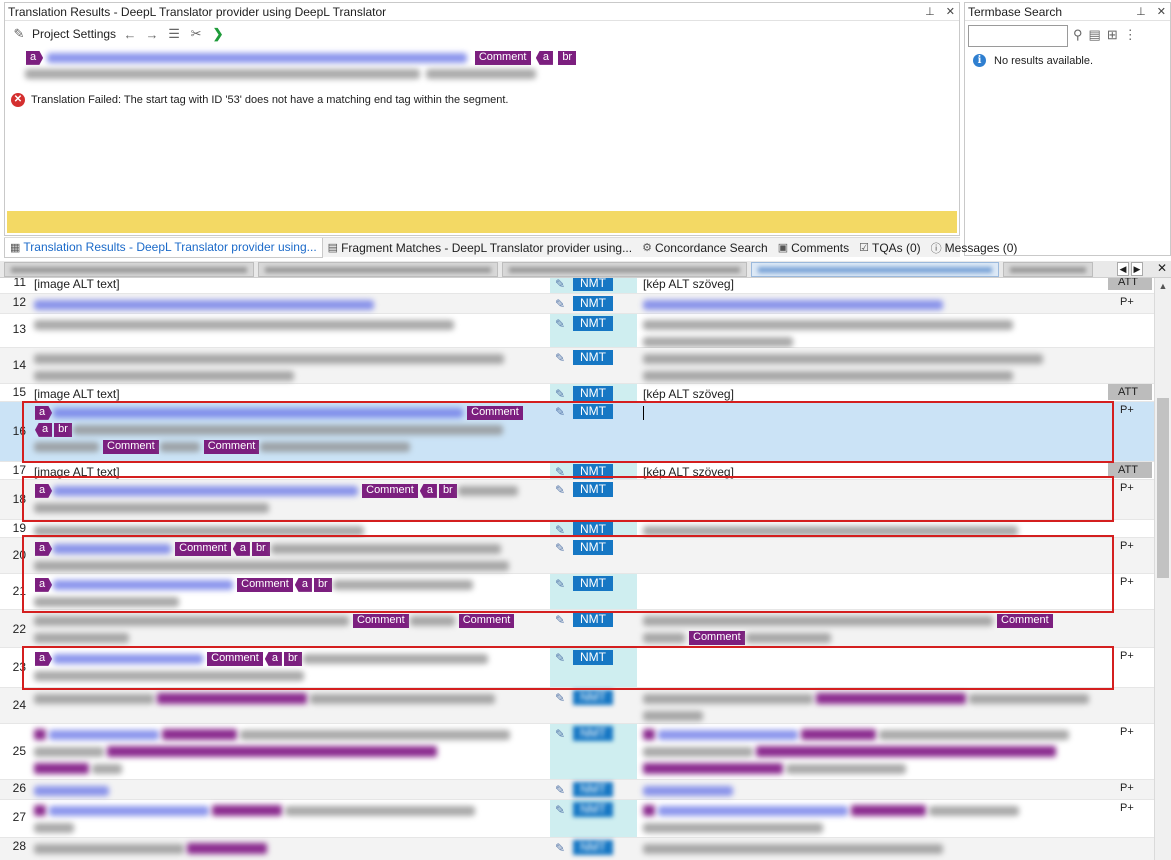 The image size is (1171, 860). What do you see at coordinates (577, 668) in the screenshot?
I see `segment-row: 23 a Comment a br ✎ NMT P+` at bounding box center [577, 668].